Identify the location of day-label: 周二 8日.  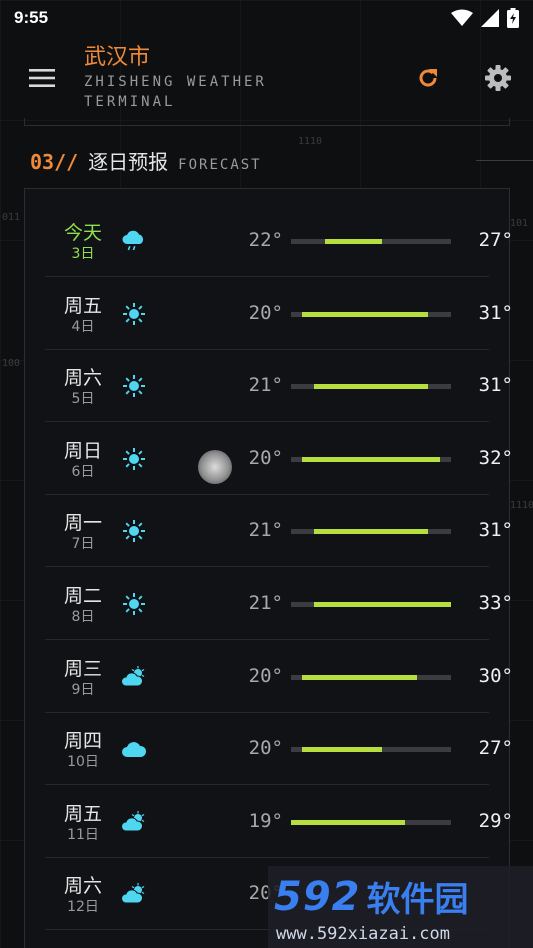
(83, 604).